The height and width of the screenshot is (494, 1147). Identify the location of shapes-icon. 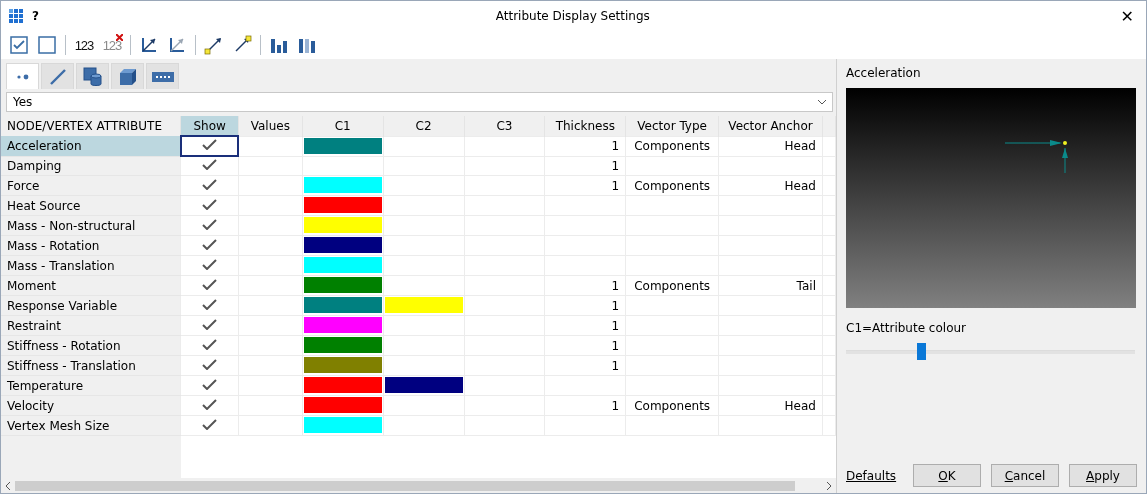
(92, 76).